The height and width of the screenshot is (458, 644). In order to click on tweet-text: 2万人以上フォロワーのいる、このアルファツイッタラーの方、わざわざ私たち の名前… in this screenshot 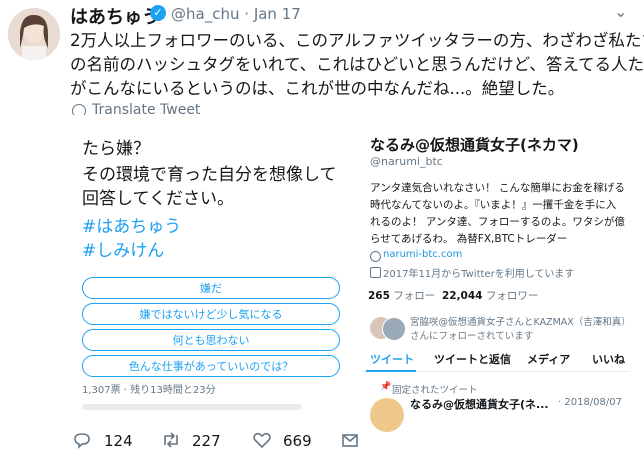, I will do `click(357, 65)`.